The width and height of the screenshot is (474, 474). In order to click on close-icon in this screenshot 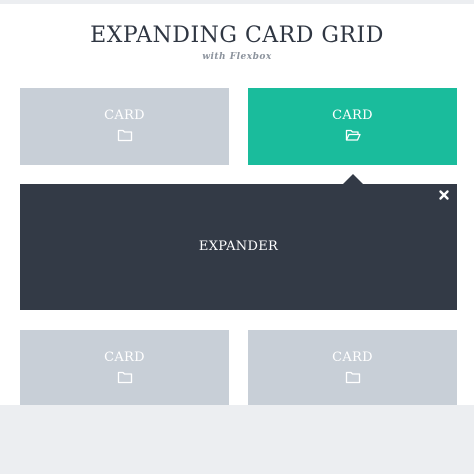, I will do `click(444, 195)`.